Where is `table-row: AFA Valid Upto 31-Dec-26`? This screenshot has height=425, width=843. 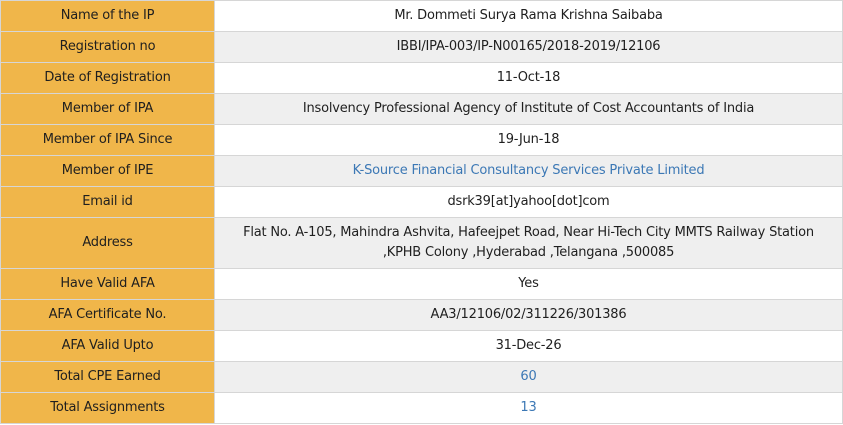 table-row: AFA Valid Upto 31-Dec-26 is located at coordinates (421, 346).